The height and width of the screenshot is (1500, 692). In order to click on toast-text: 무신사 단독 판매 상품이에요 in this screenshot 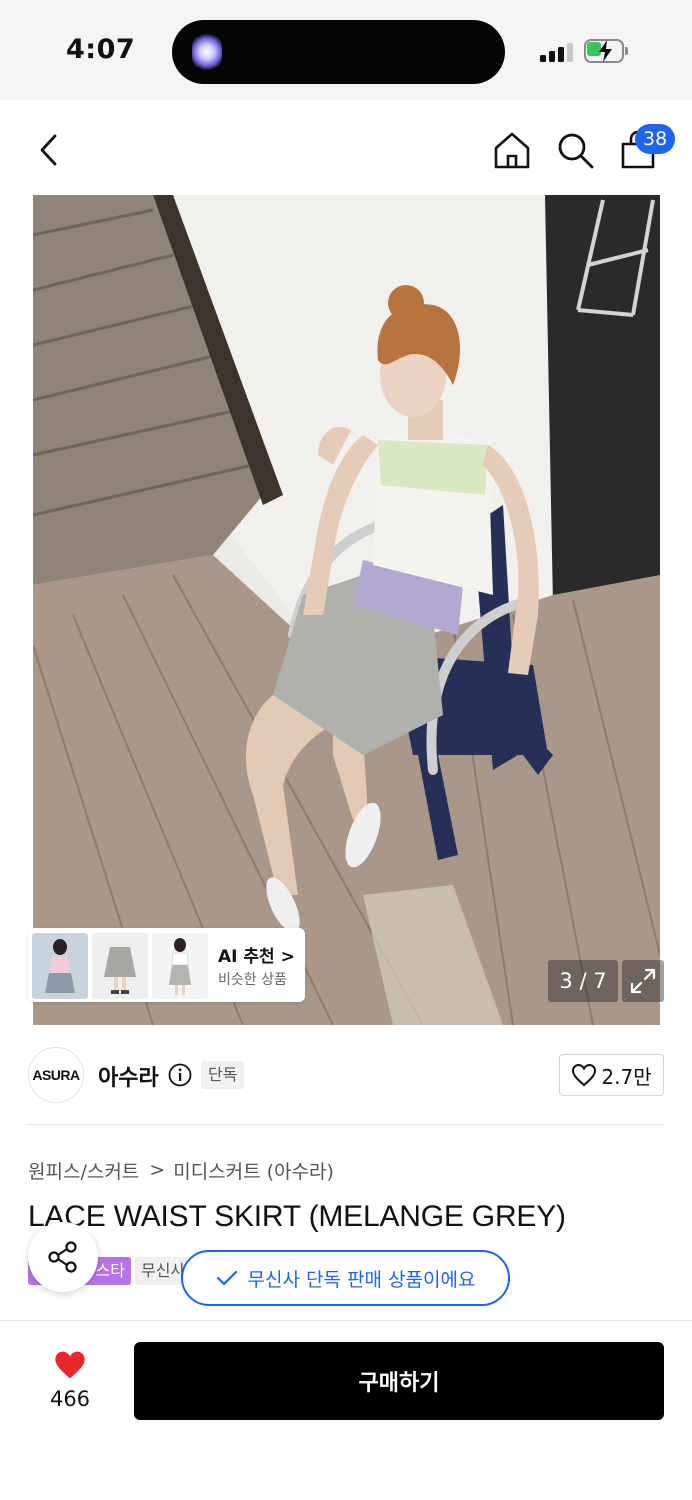, I will do `click(361, 1279)`.